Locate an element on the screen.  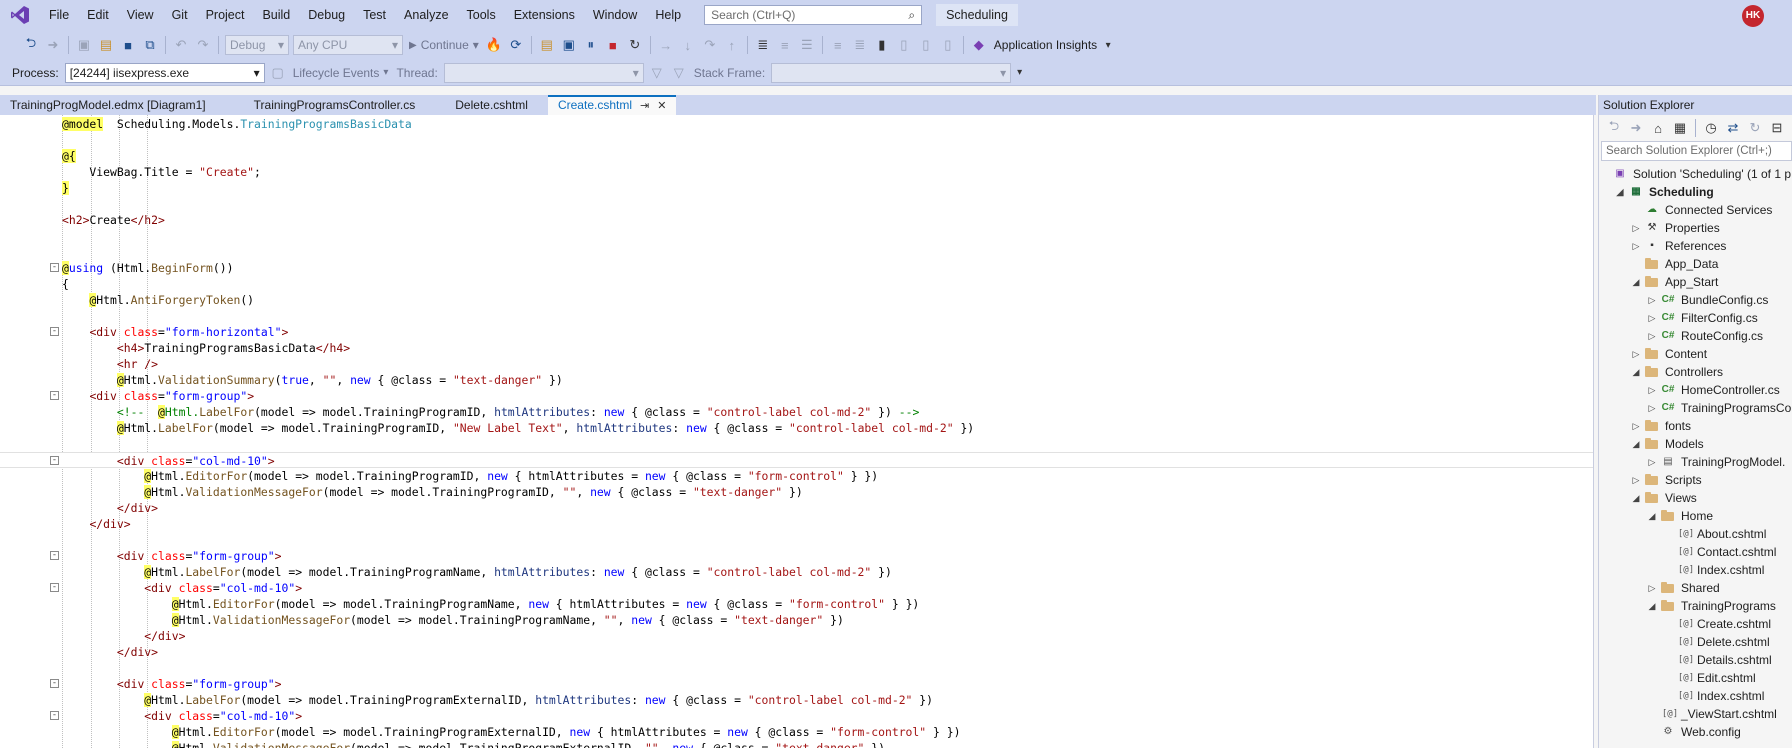
step-out-icon: ↑ is located at coordinates (732, 45).